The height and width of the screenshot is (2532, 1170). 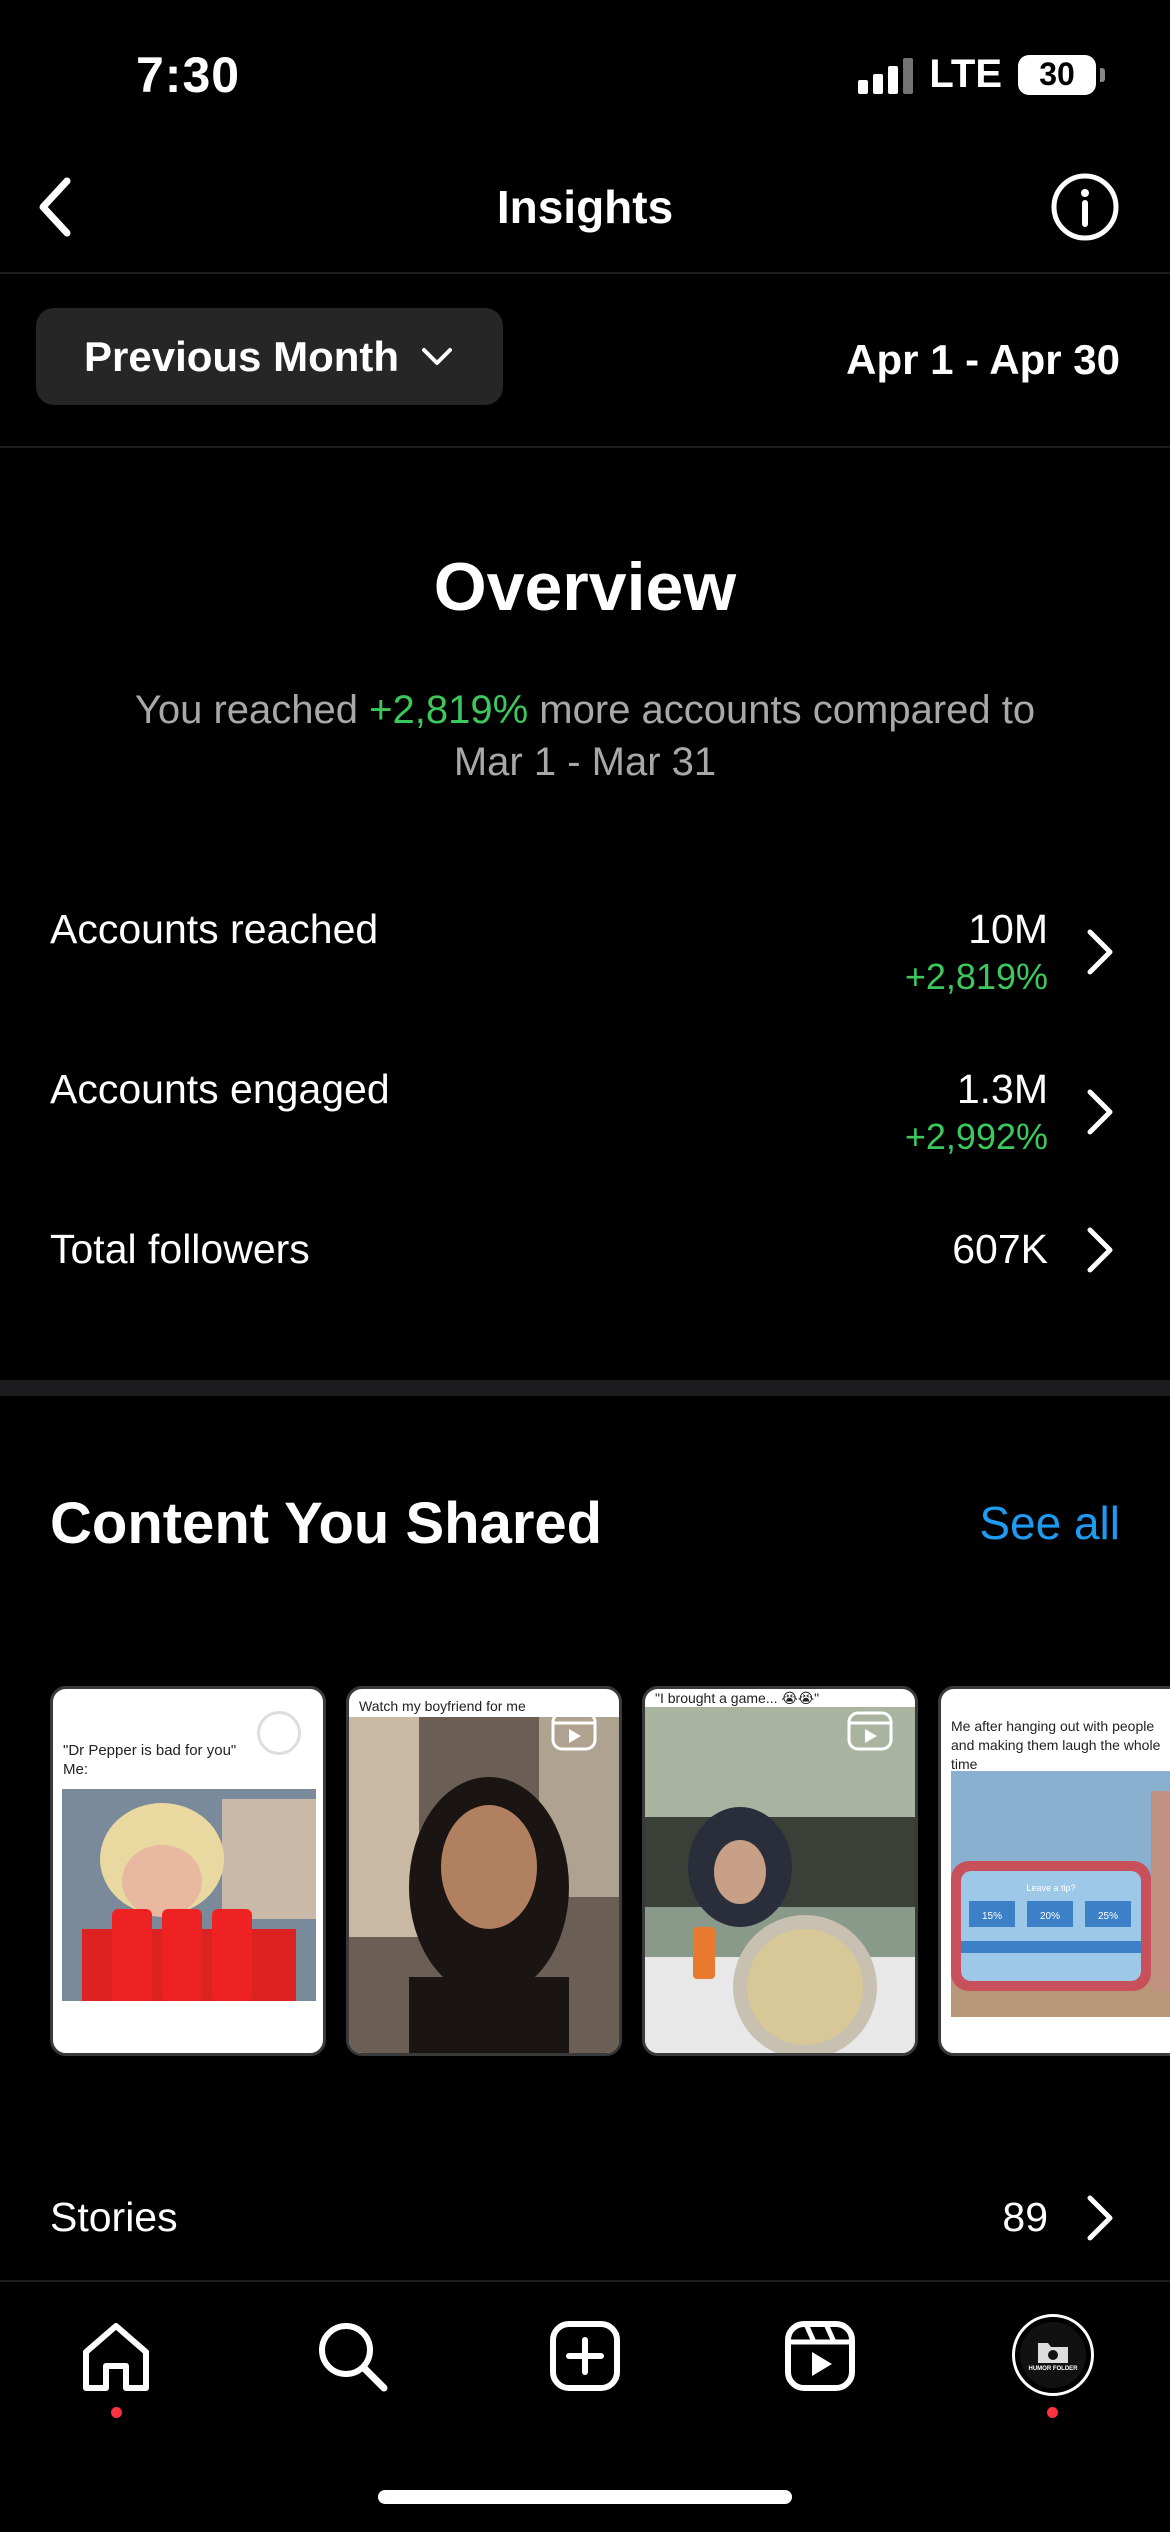 What do you see at coordinates (585, 447) in the screenshot?
I see `filter-divider` at bounding box center [585, 447].